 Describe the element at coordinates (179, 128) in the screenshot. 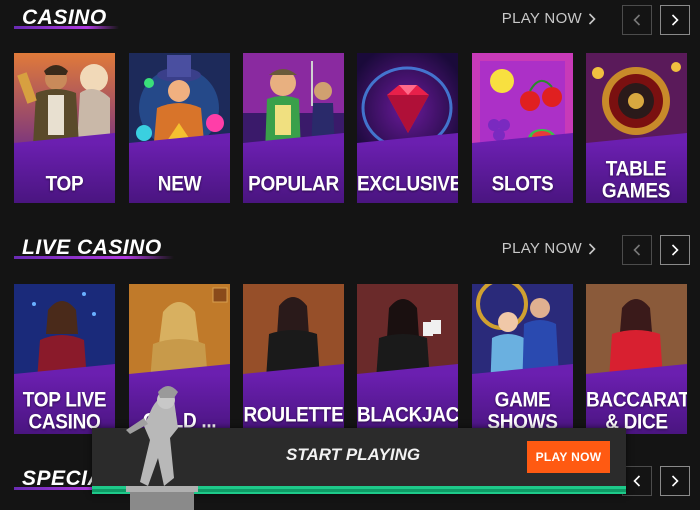

I see `casino-card-new: NEW` at that location.